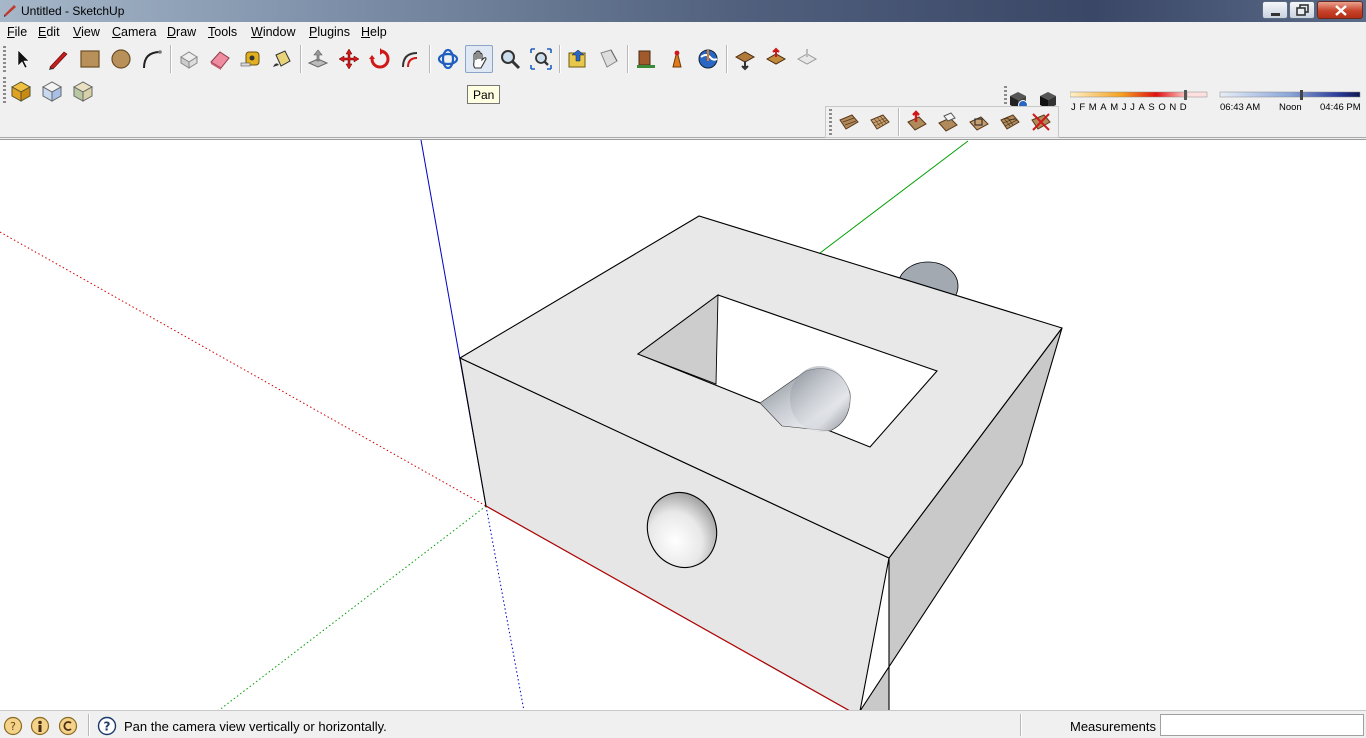  Describe the element at coordinates (73, 11) in the screenshot. I see `window-title: Untitled - SketchUp` at that location.